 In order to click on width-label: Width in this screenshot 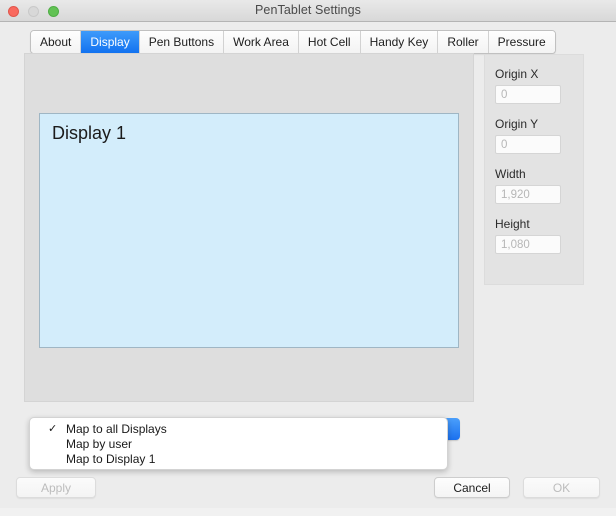, I will do `click(510, 174)`.